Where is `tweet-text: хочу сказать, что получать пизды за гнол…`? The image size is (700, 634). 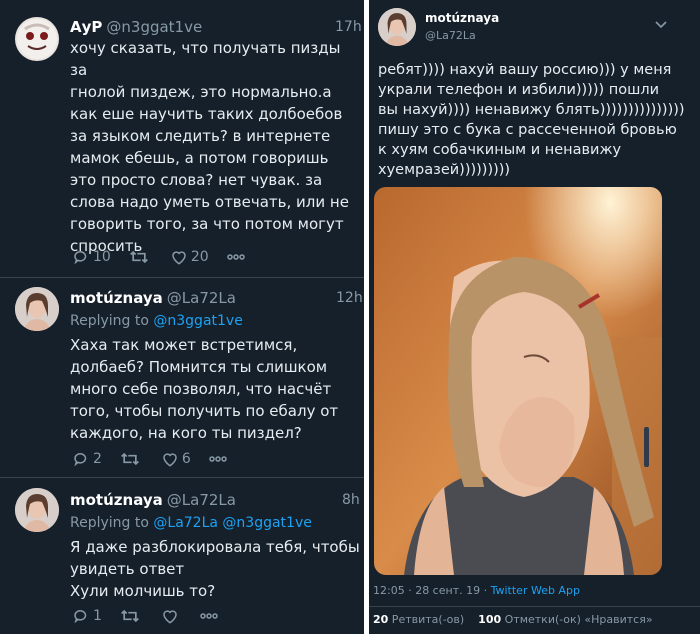
tweet-text: хочу сказать, что получать пизды за гнол… is located at coordinates (209, 147).